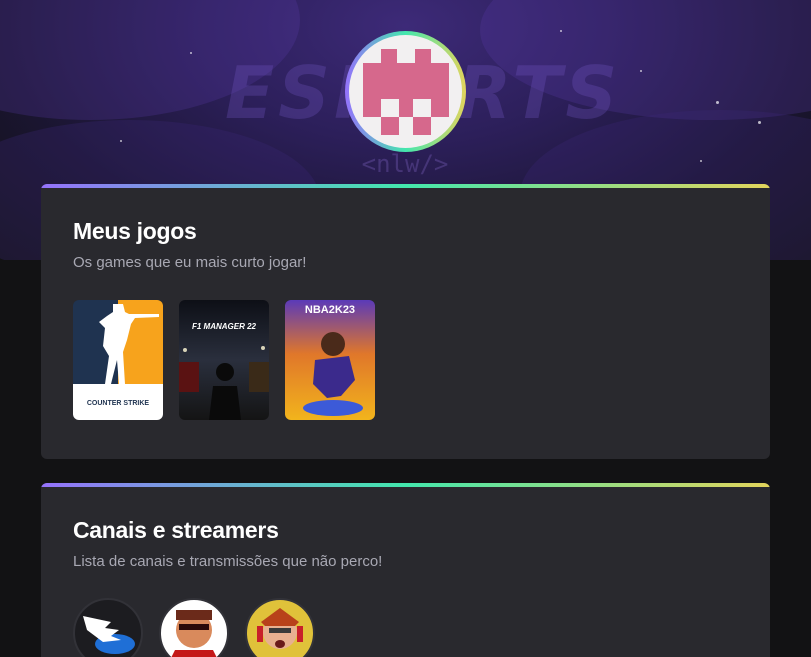 Image resolution: width=811 pixels, height=657 pixels. I want to click on game-cover-text: NBA2K23, so click(330, 310).